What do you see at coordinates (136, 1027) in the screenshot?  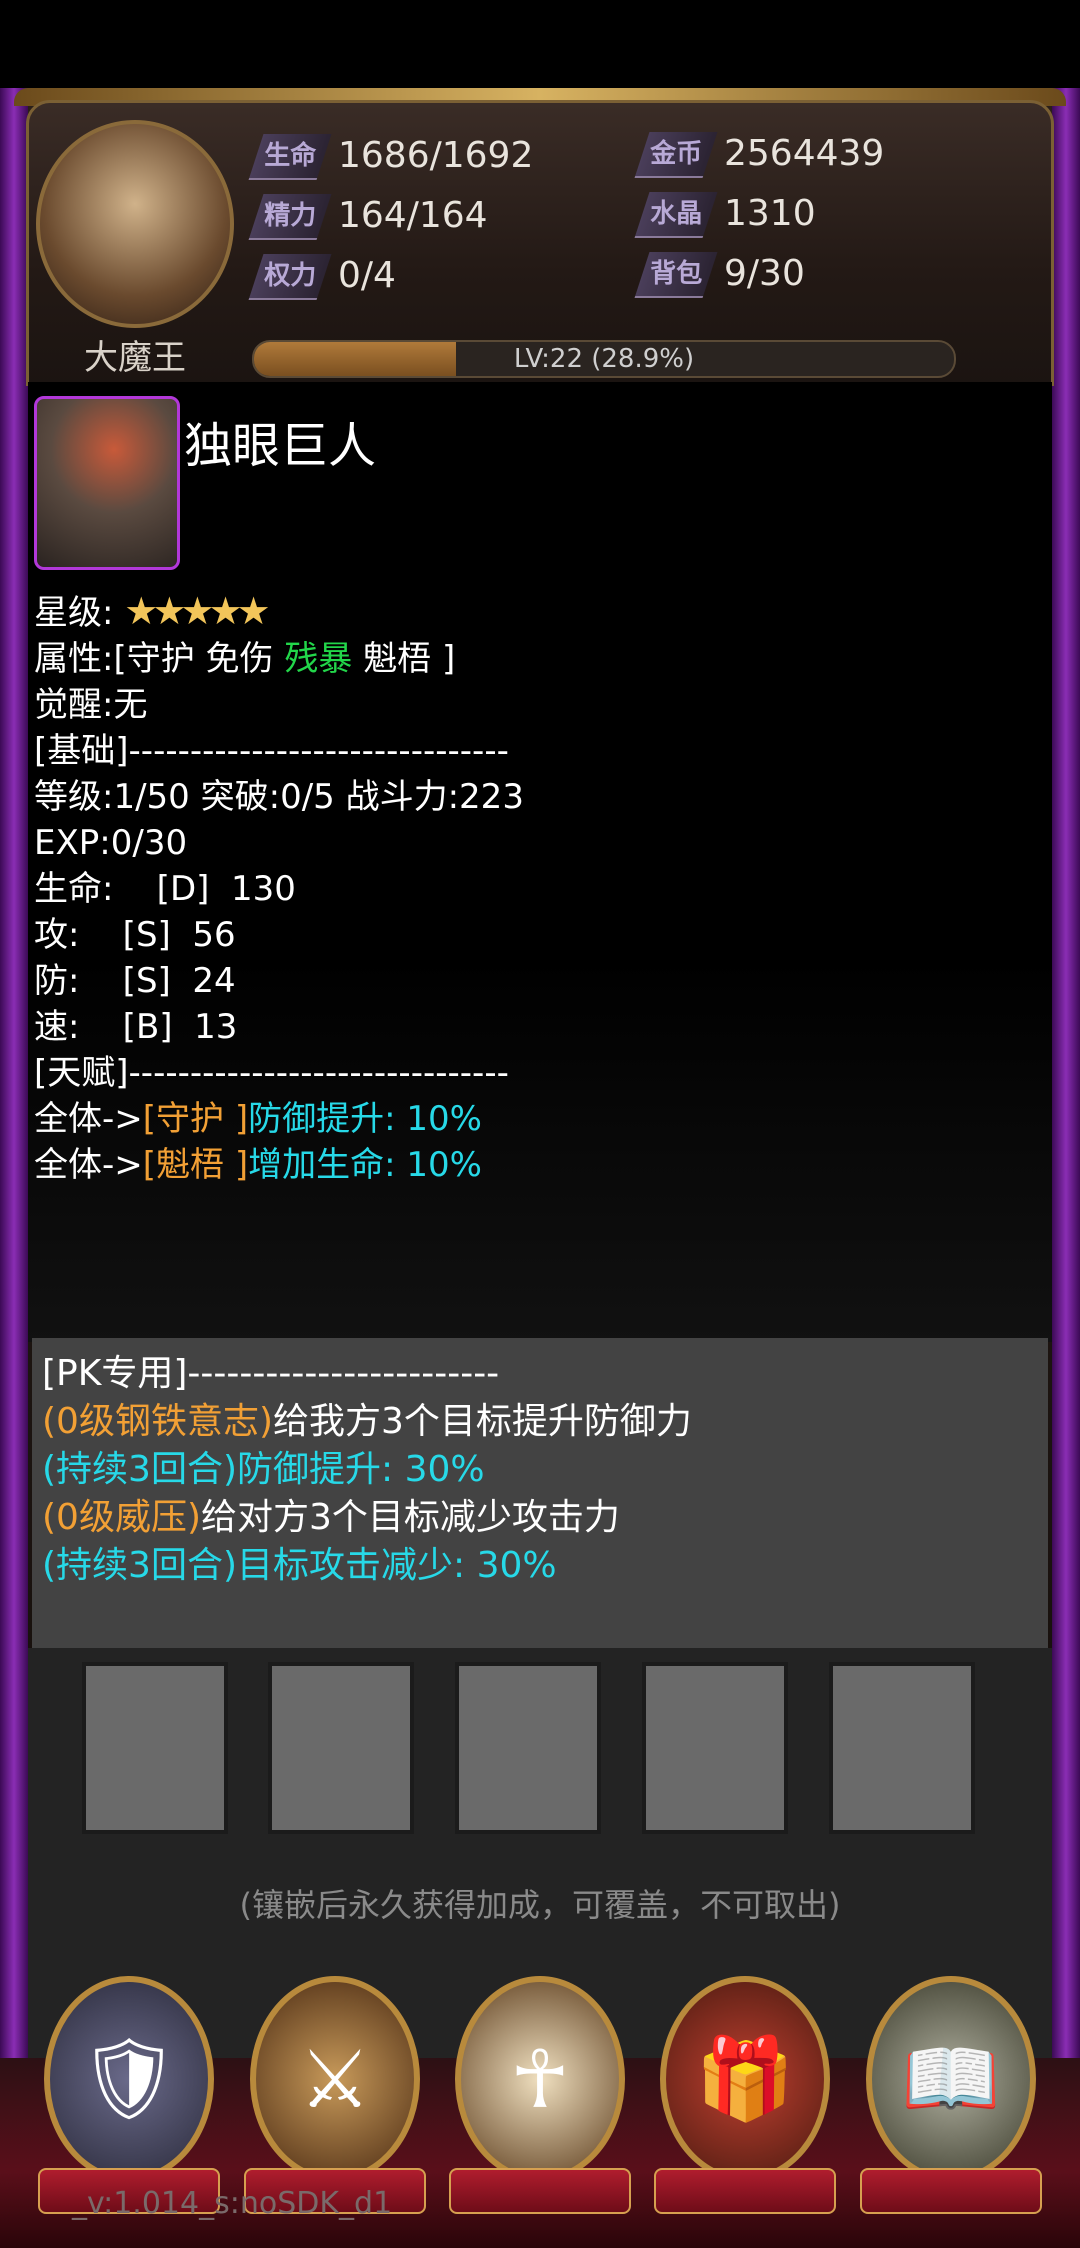 I see `spd-line: 速: [B] 13` at bounding box center [136, 1027].